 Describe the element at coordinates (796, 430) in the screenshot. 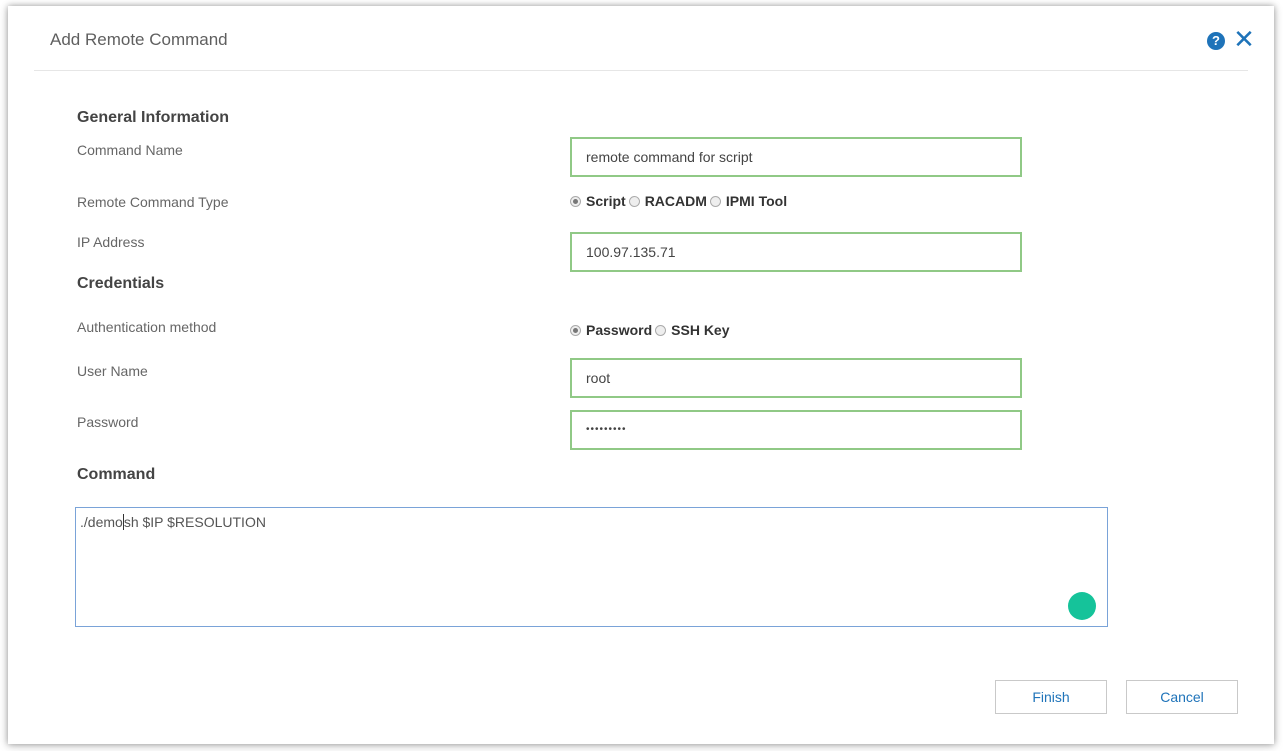

I see `password-input: •••••••••` at that location.